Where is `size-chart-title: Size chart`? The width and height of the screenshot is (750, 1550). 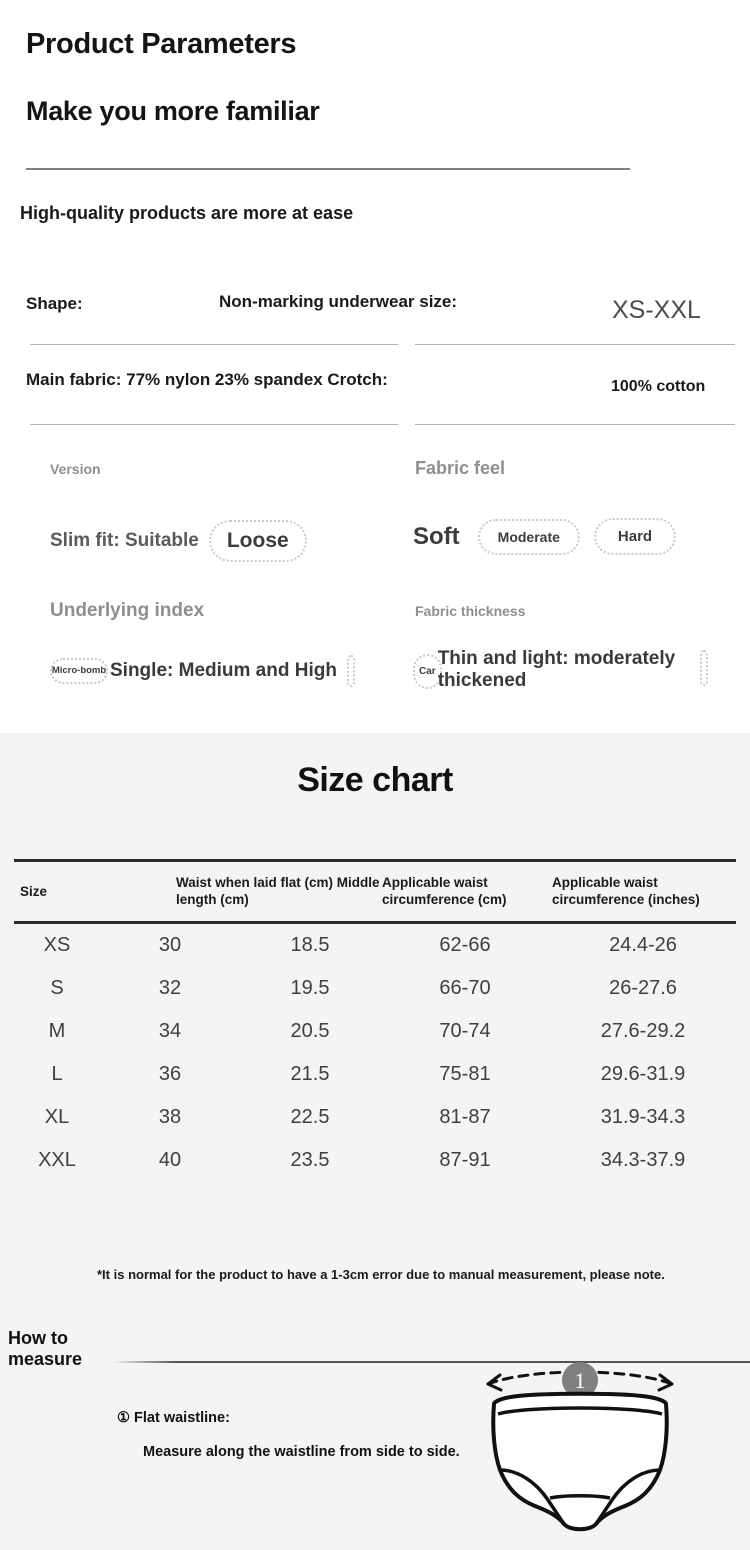 size-chart-title: Size chart is located at coordinates (375, 780).